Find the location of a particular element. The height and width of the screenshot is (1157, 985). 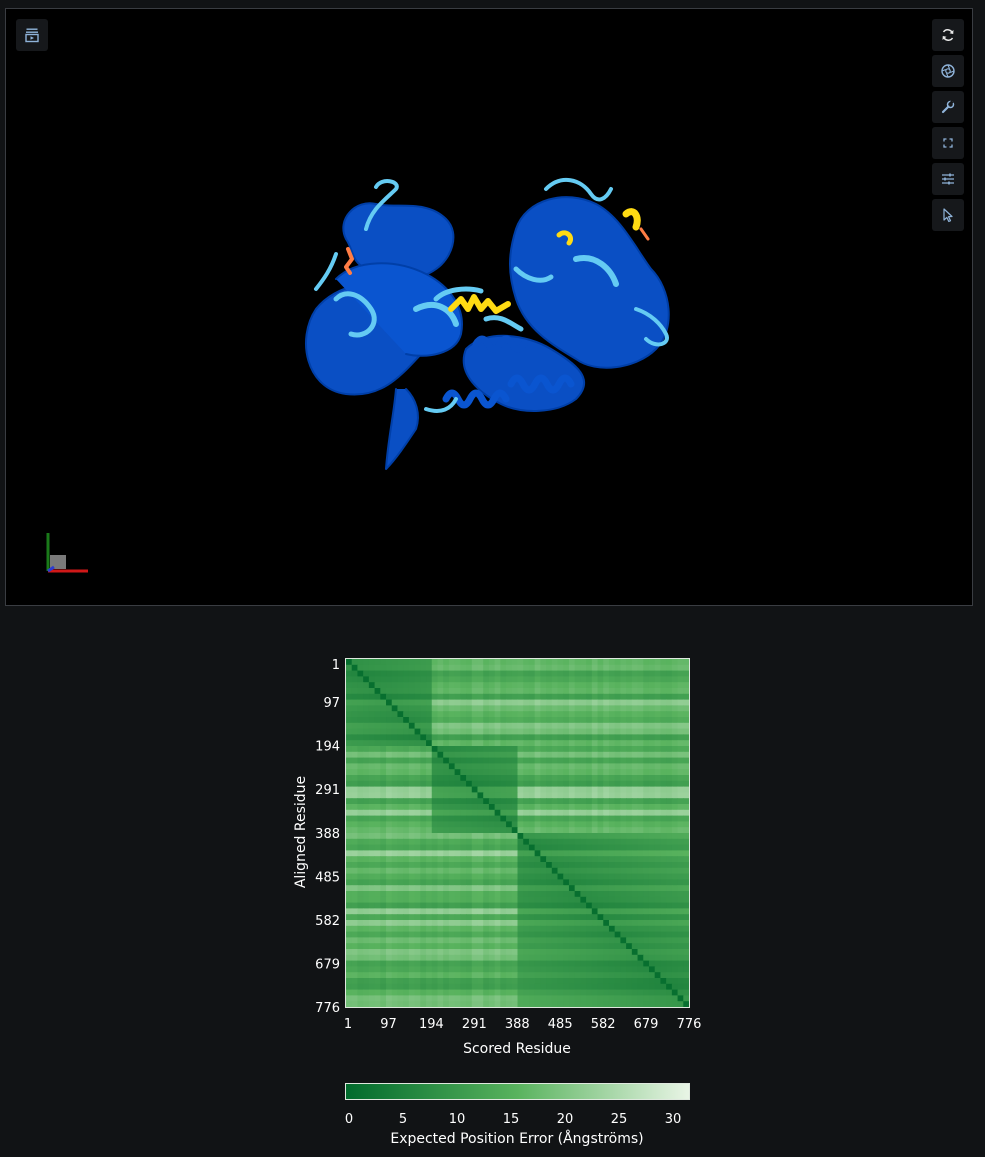

controls-button is located at coordinates (948, 179).